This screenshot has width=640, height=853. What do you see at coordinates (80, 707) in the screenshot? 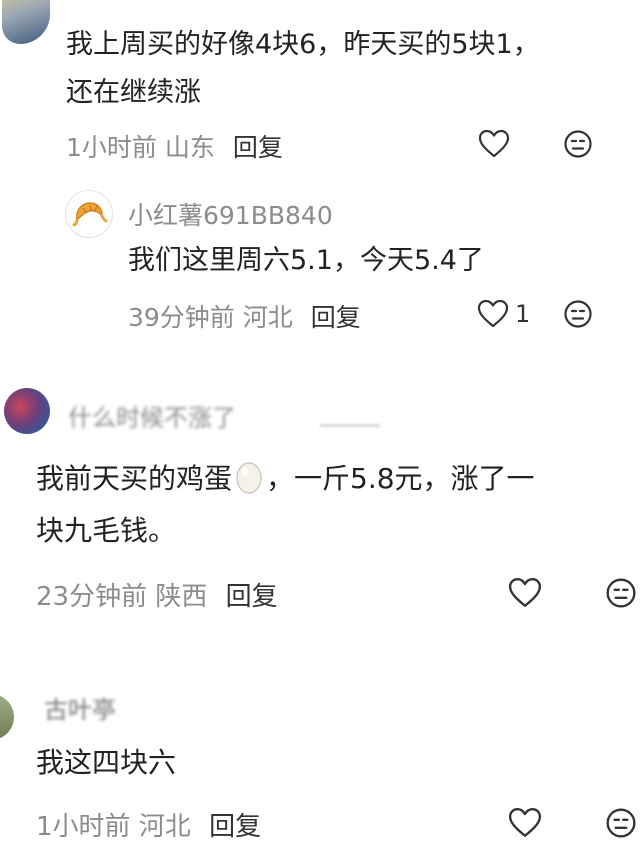
I see `username: 古叶亭` at bounding box center [80, 707].